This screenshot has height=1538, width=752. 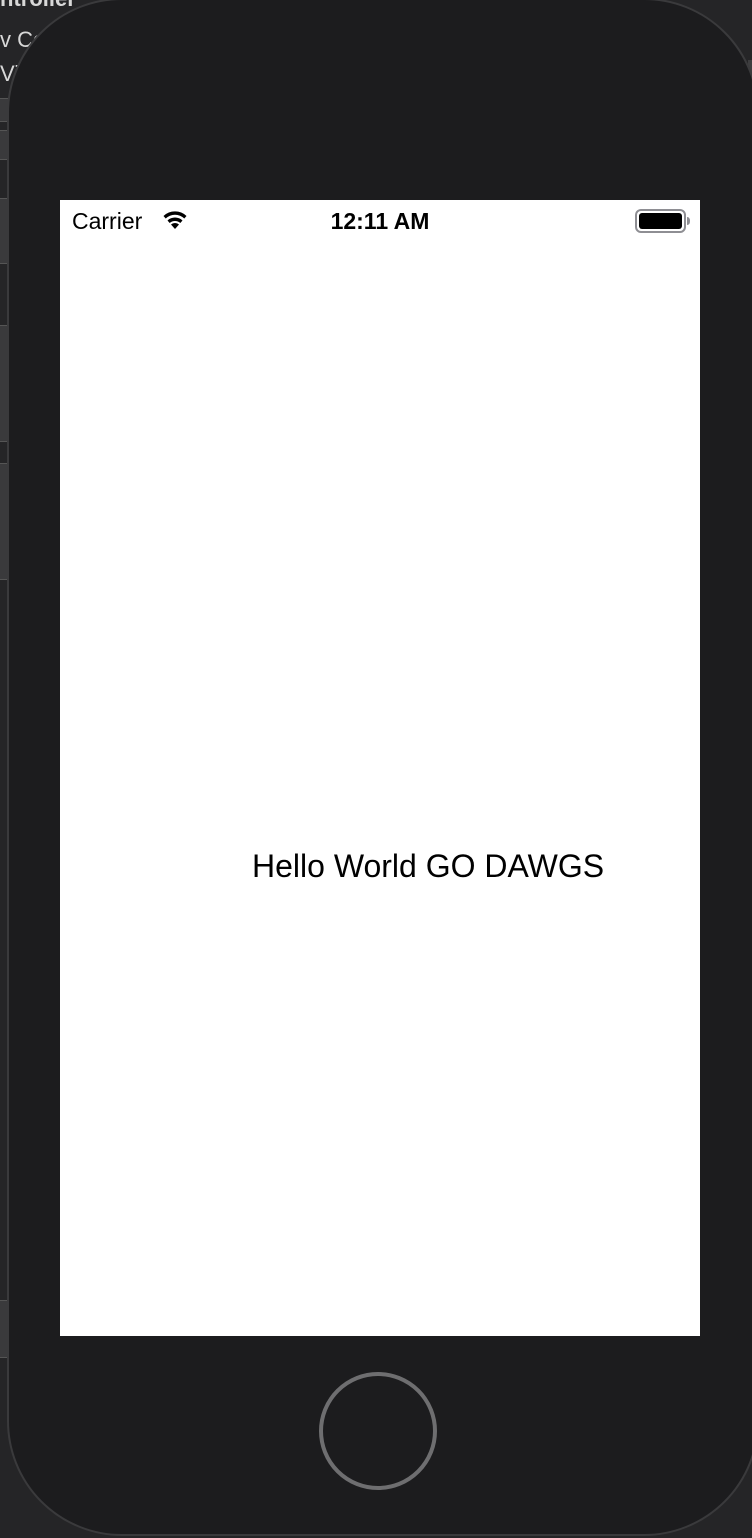 What do you see at coordinates (378, 1431) in the screenshot?
I see `home-button` at bounding box center [378, 1431].